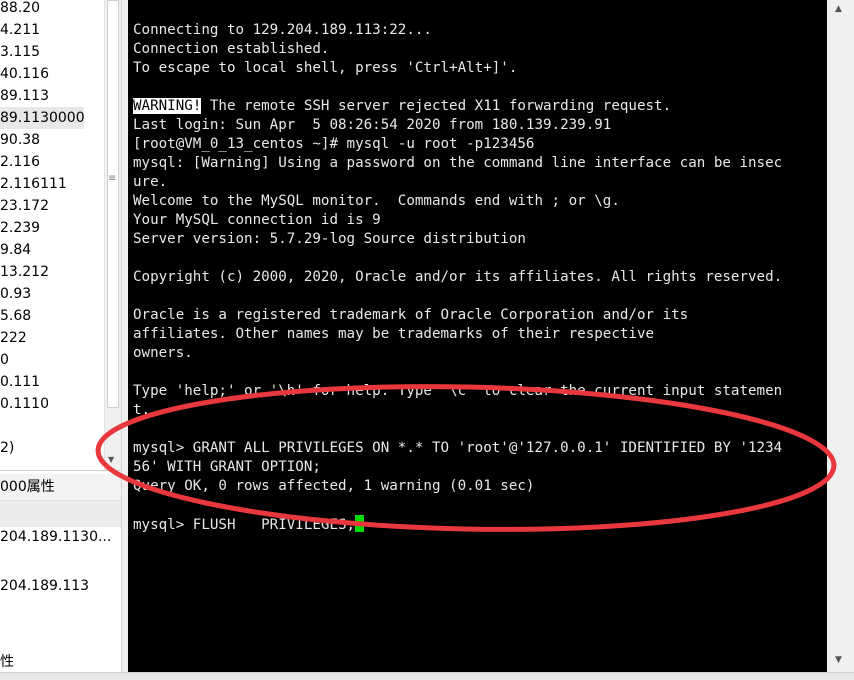 The height and width of the screenshot is (680, 854). Describe the element at coordinates (52, 360) in the screenshot. I see `session-item: 0` at that location.